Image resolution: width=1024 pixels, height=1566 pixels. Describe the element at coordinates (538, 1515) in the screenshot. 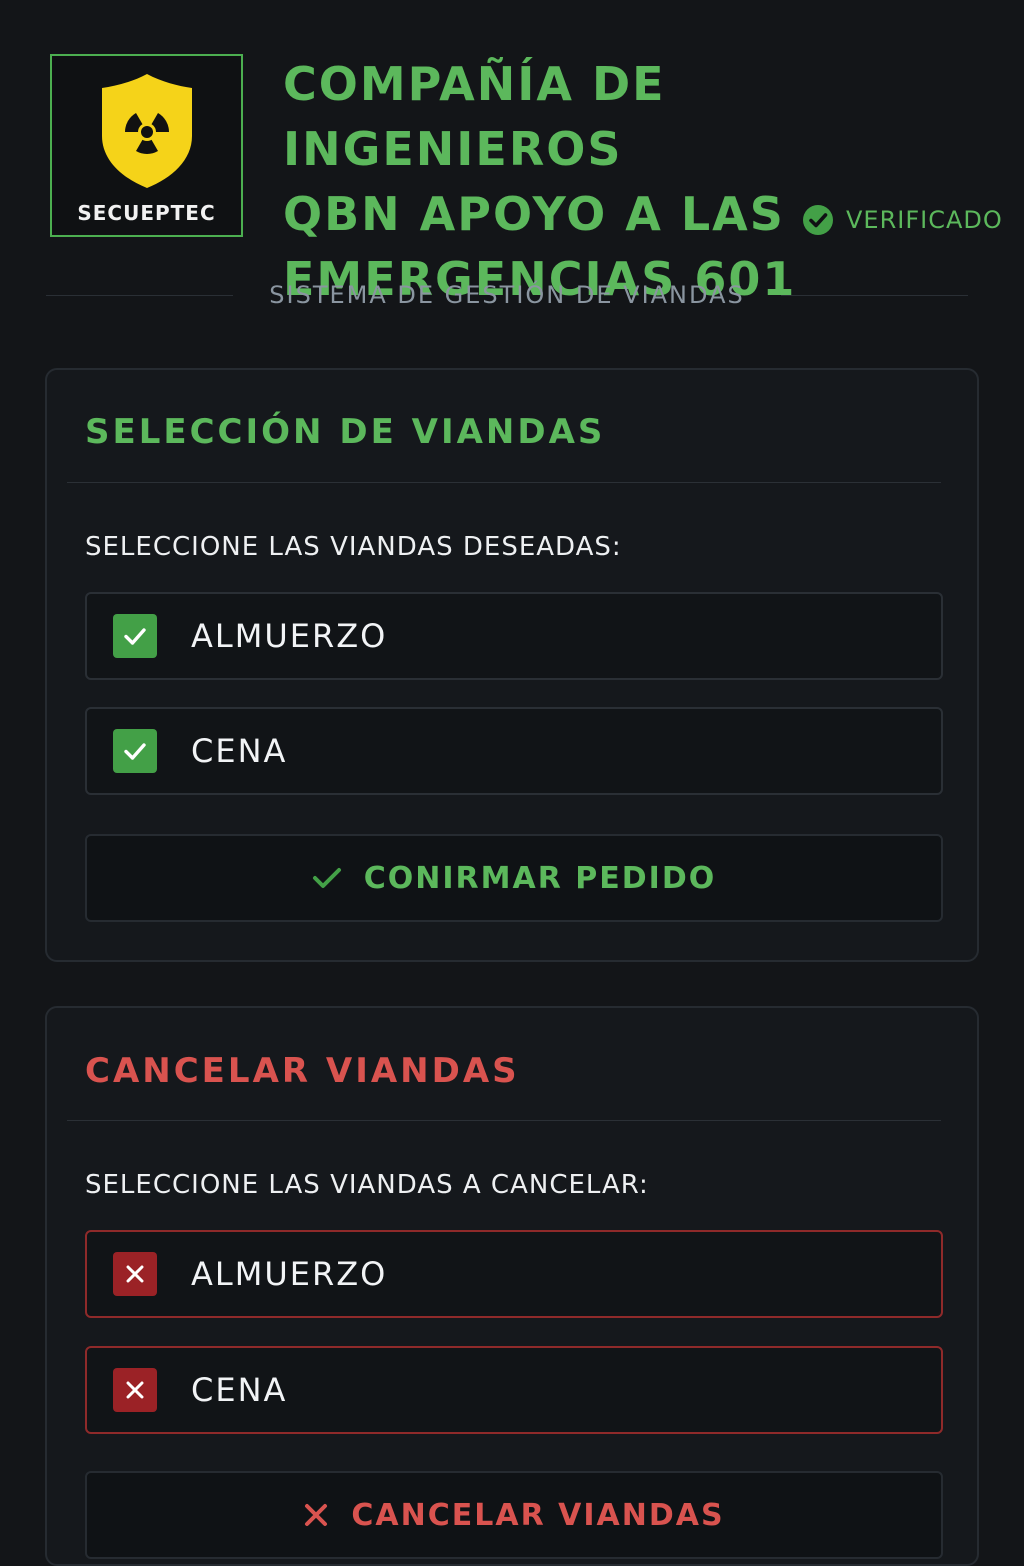

I see `cancel-viandas-label: CANCELAR VIANDAS` at that location.